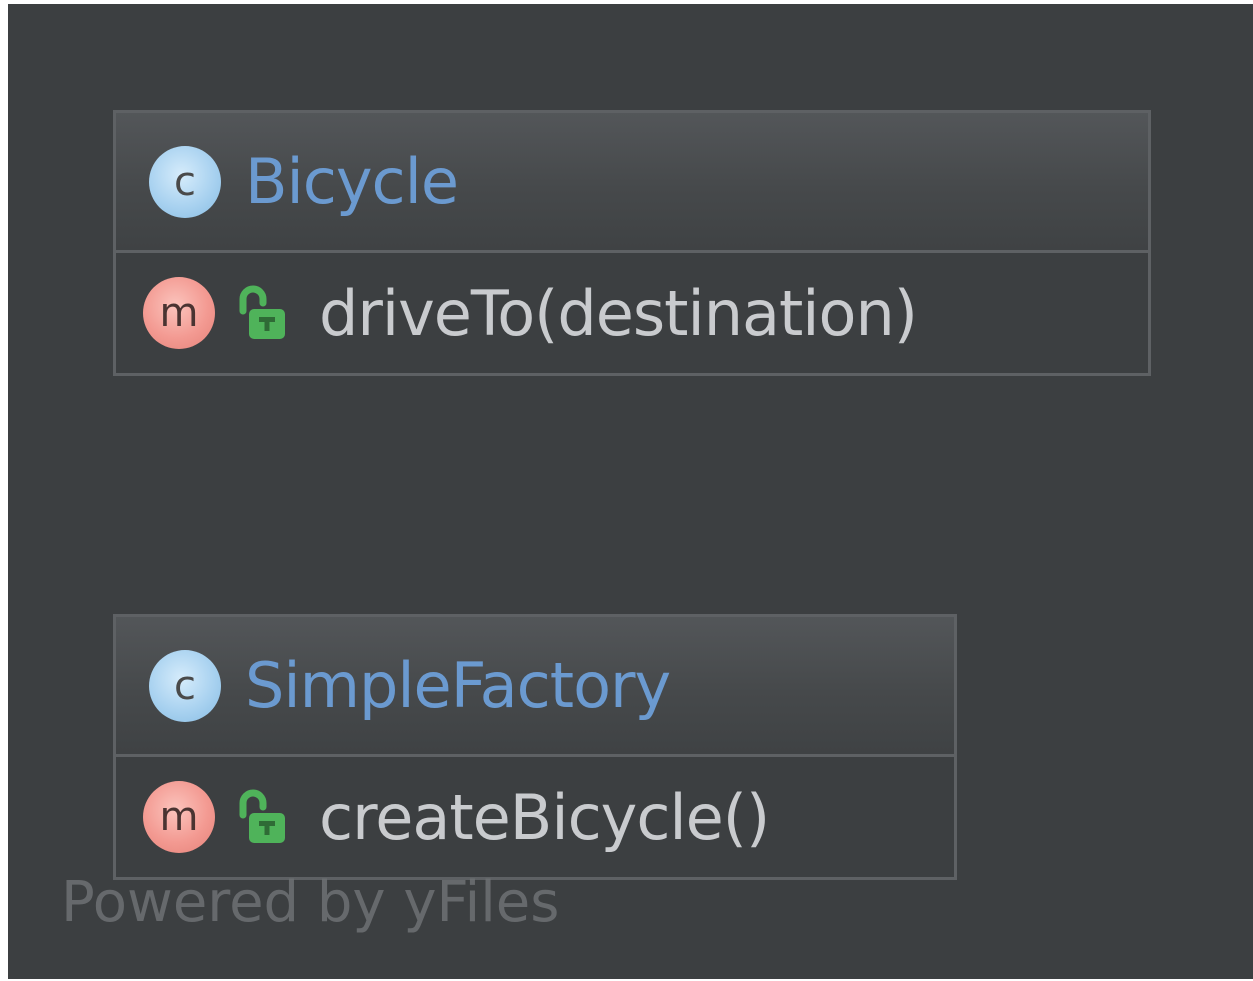  I want to click on class-header: c Bicycle, so click(632, 183).